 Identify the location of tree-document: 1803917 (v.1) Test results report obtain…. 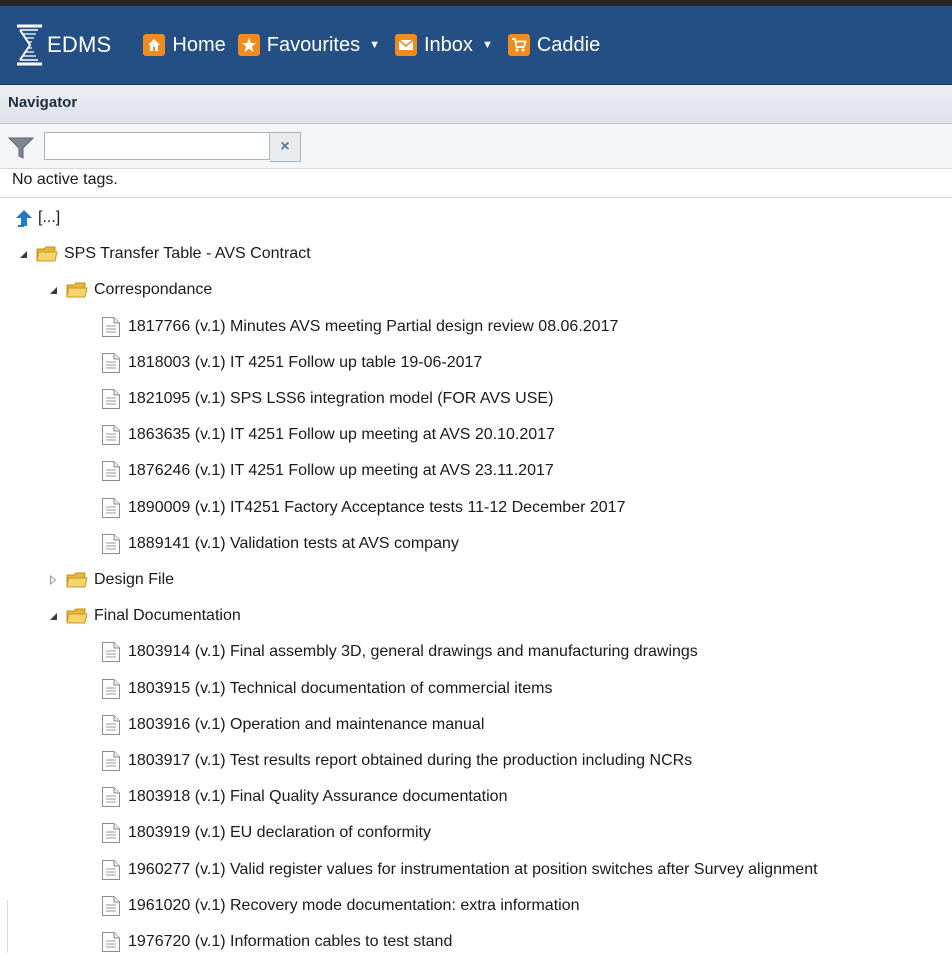
(476, 761).